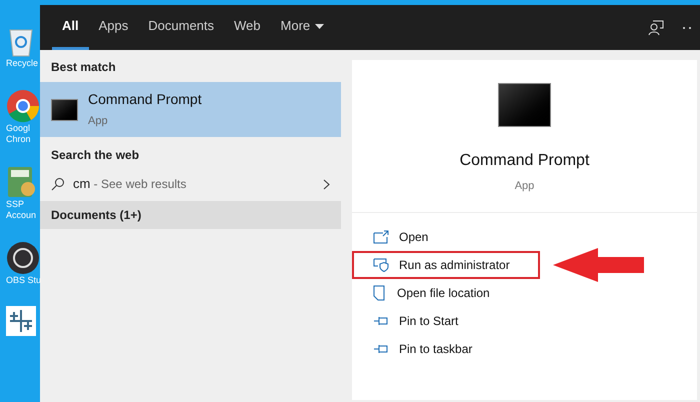  What do you see at coordinates (446, 236) in the screenshot?
I see `action-item: Open` at bounding box center [446, 236].